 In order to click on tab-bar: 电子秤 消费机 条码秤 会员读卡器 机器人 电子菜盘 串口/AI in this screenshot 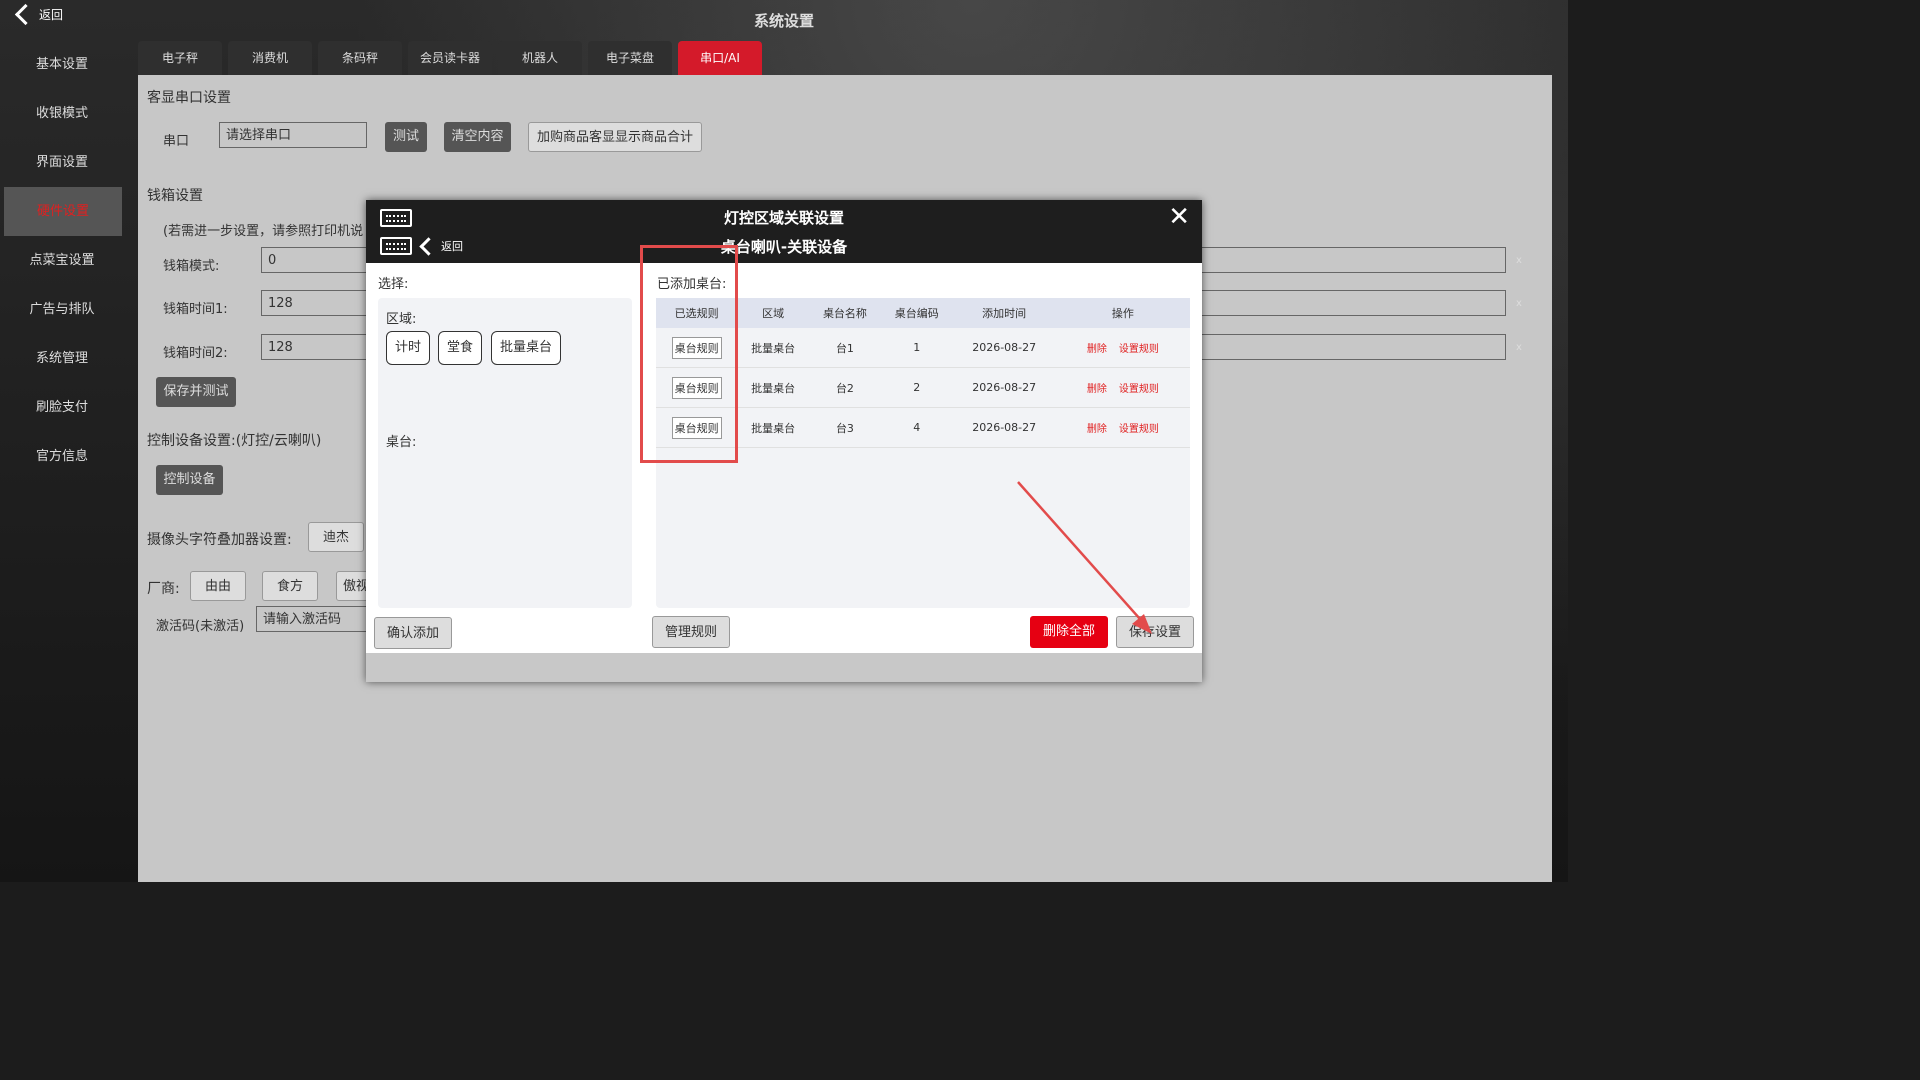, I will do `click(450, 58)`.